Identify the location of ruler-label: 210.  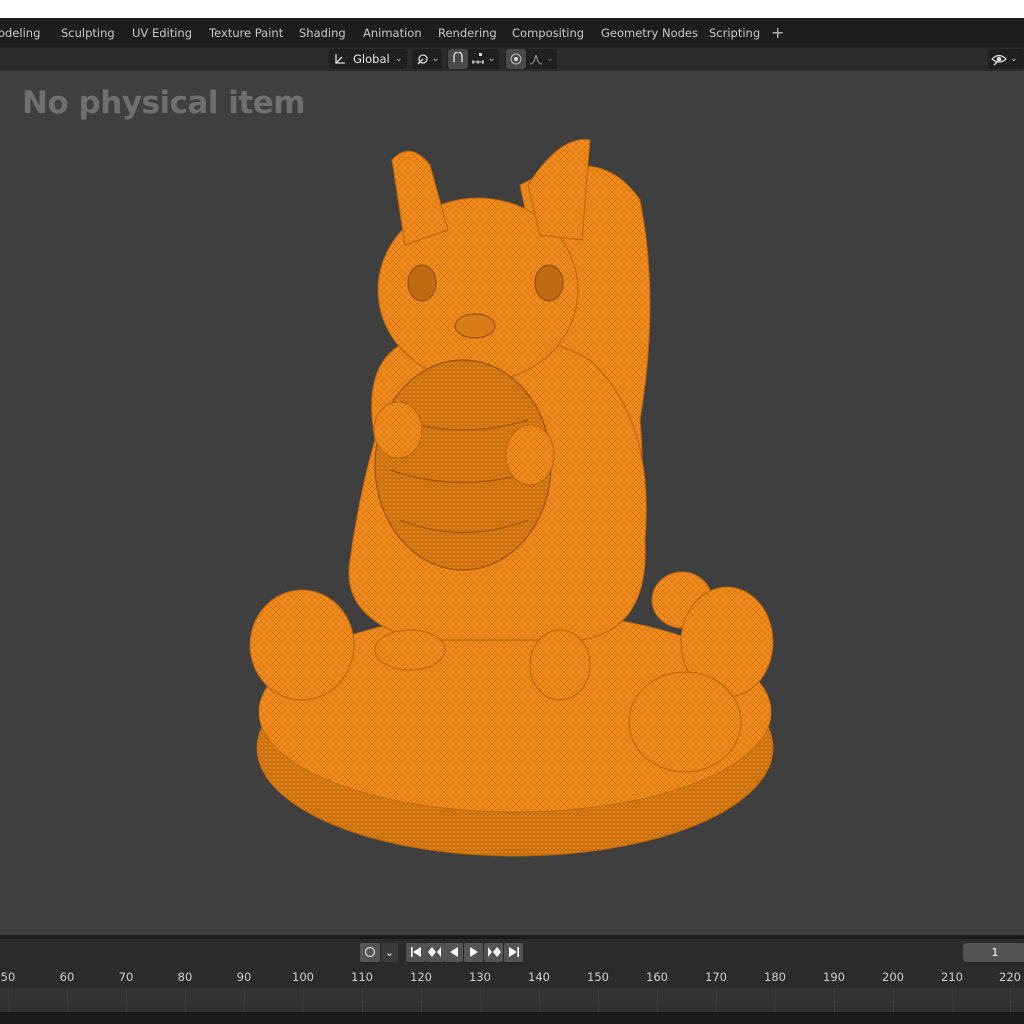
(952, 977).